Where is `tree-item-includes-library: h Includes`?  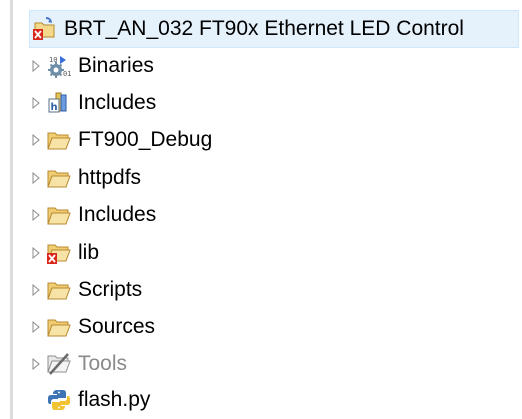 tree-item-includes-library: h Includes is located at coordinates (91, 103).